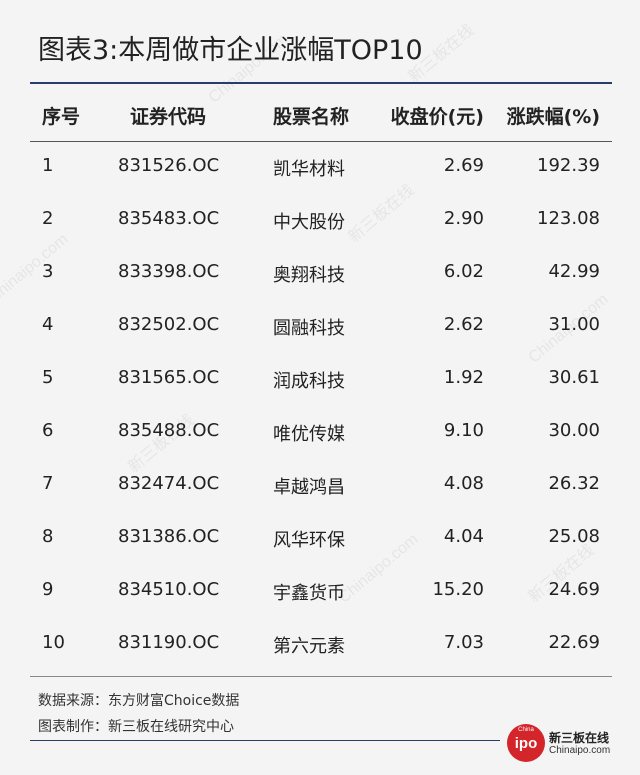 The height and width of the screenshot is (775, 640). What do you see at coordinates (463, 536) in the screenshot?
I see `cell-price: 4.04` at bounding box center [463, 536].